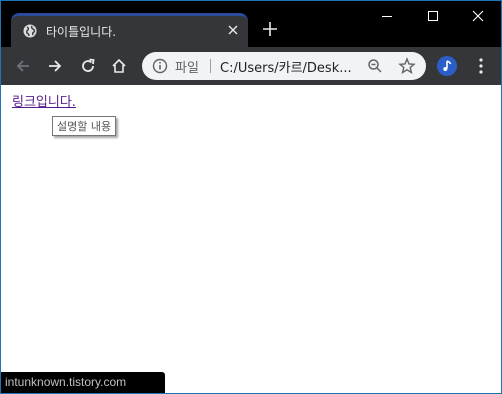 The width and height of the screenshot is (502, 394). I want to click on status-bar: intunknown.tistory.com, so click(83, 382).